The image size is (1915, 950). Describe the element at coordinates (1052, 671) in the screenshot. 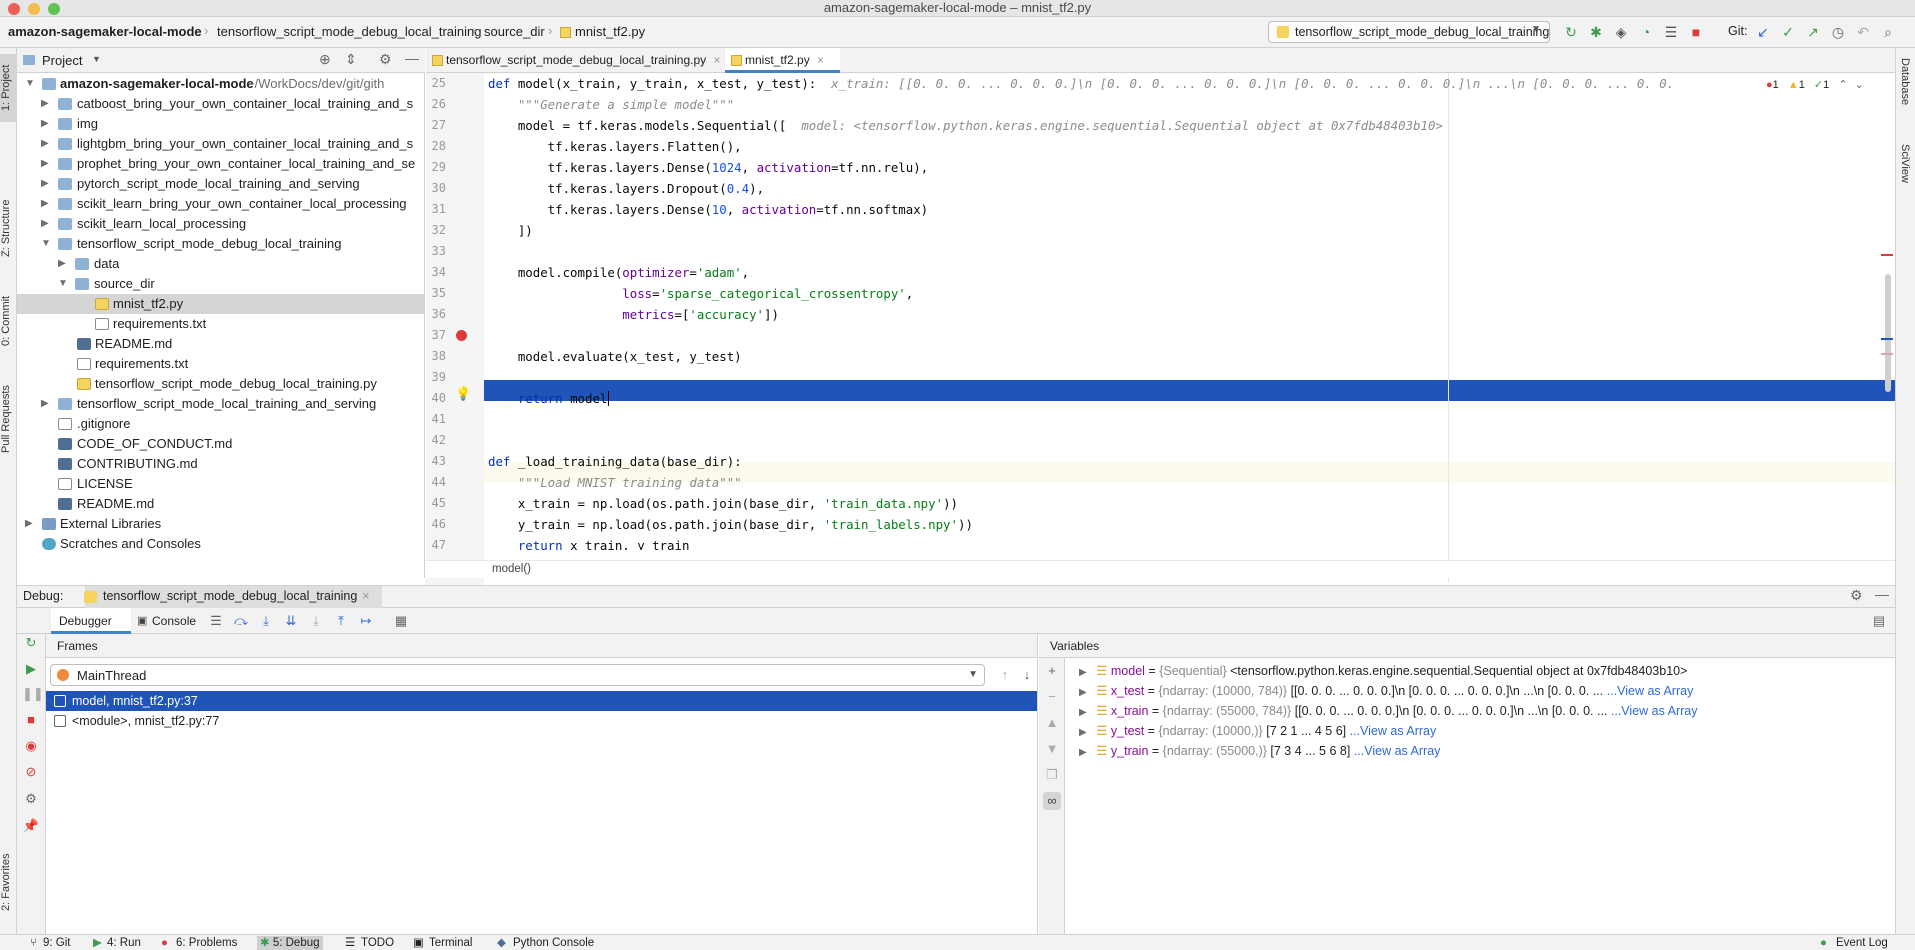

I see `add-watch-icon: +` at that location.